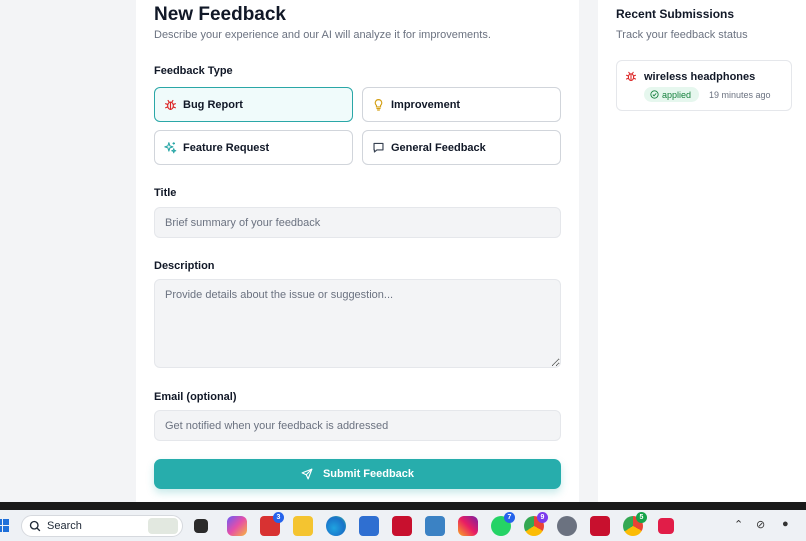 This screenshot has height=541, width=806. I want to click on status-badge-label: applied, so click(677, 94).